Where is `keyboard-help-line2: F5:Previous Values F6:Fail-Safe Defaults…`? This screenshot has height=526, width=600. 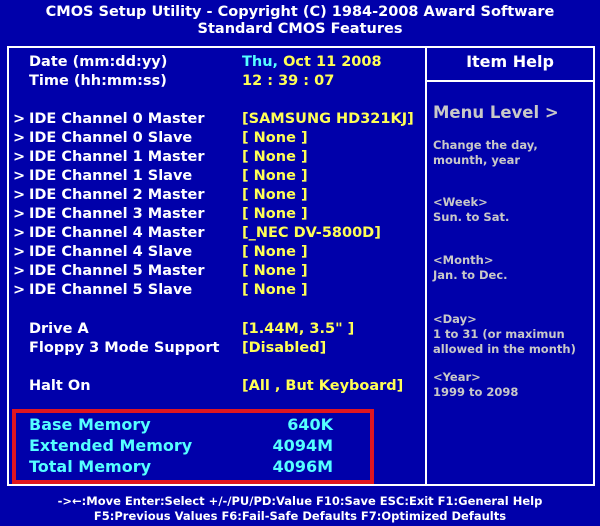 keyboard-help-line2: F5:Previous Values F6:Fail-Safe Defaults… is located at coordinates (300, 516).